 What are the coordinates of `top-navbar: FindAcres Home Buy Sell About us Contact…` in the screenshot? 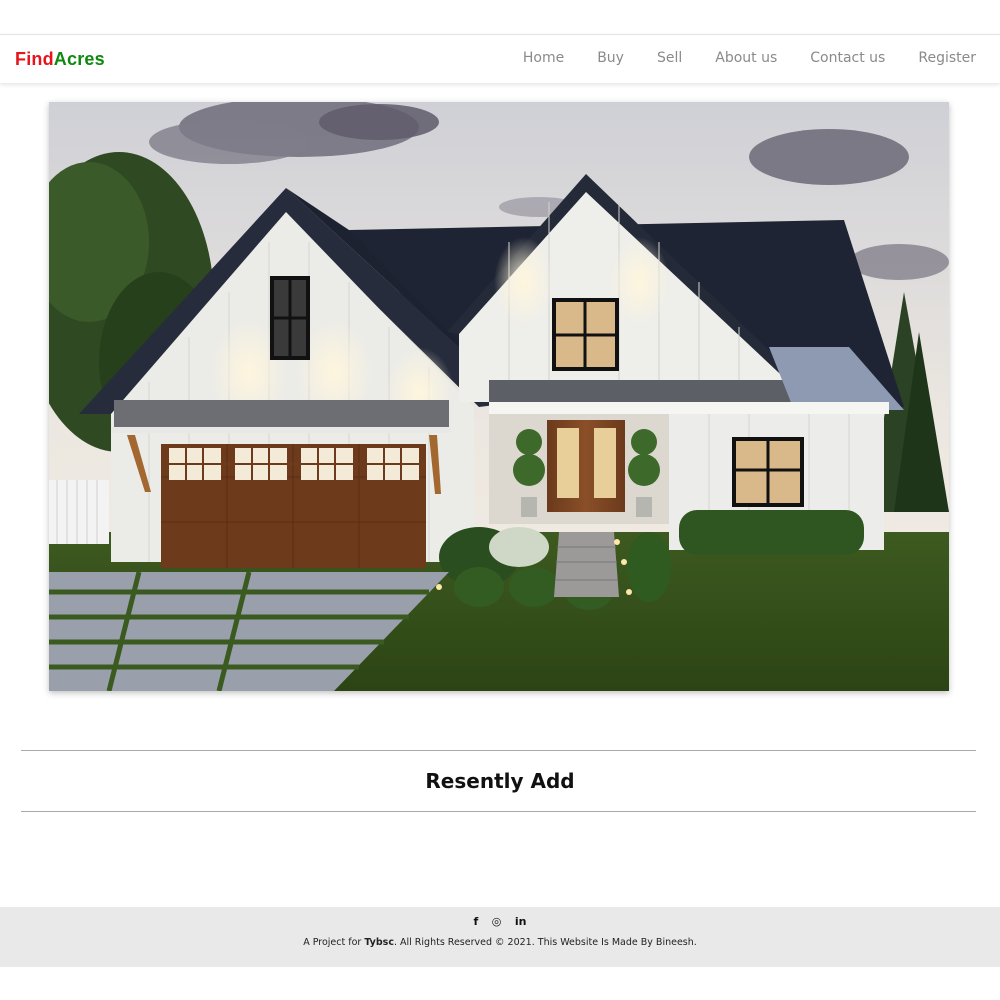 It's located at (500, 58).